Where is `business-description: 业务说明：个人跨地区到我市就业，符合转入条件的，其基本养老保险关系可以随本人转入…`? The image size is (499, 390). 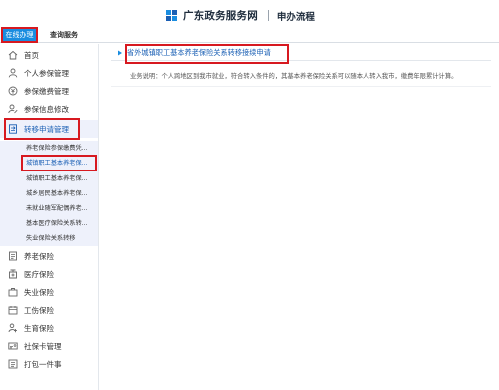 business-description: 业务说明：个人跨地区到我市就业，符合转入条件的，其基本养老保险关系可以随本人转入… is located at coordinates (294, 76).